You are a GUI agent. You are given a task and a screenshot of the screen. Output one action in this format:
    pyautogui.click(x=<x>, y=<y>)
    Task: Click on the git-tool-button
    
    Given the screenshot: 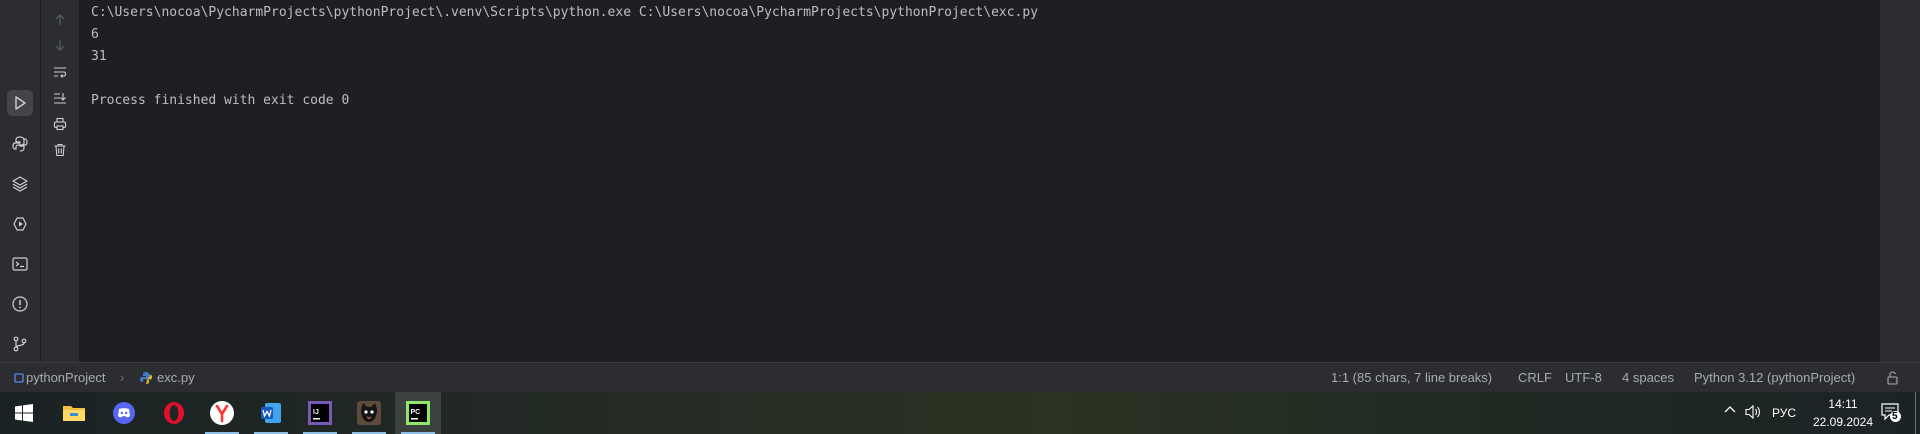 What is the action you would take?
    pyautogui.click(x=20, y=344)
    